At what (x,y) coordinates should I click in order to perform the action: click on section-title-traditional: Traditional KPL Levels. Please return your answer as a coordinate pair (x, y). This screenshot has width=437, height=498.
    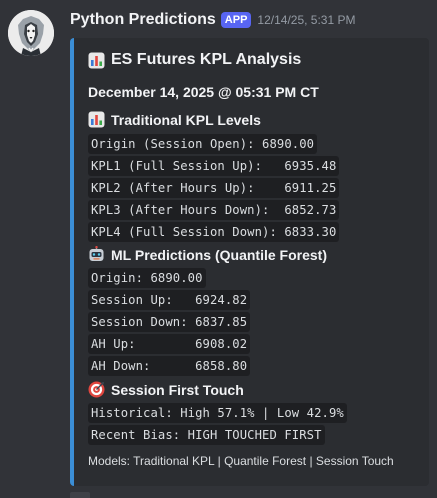
    Looking at the image, I should click on (174, 119).